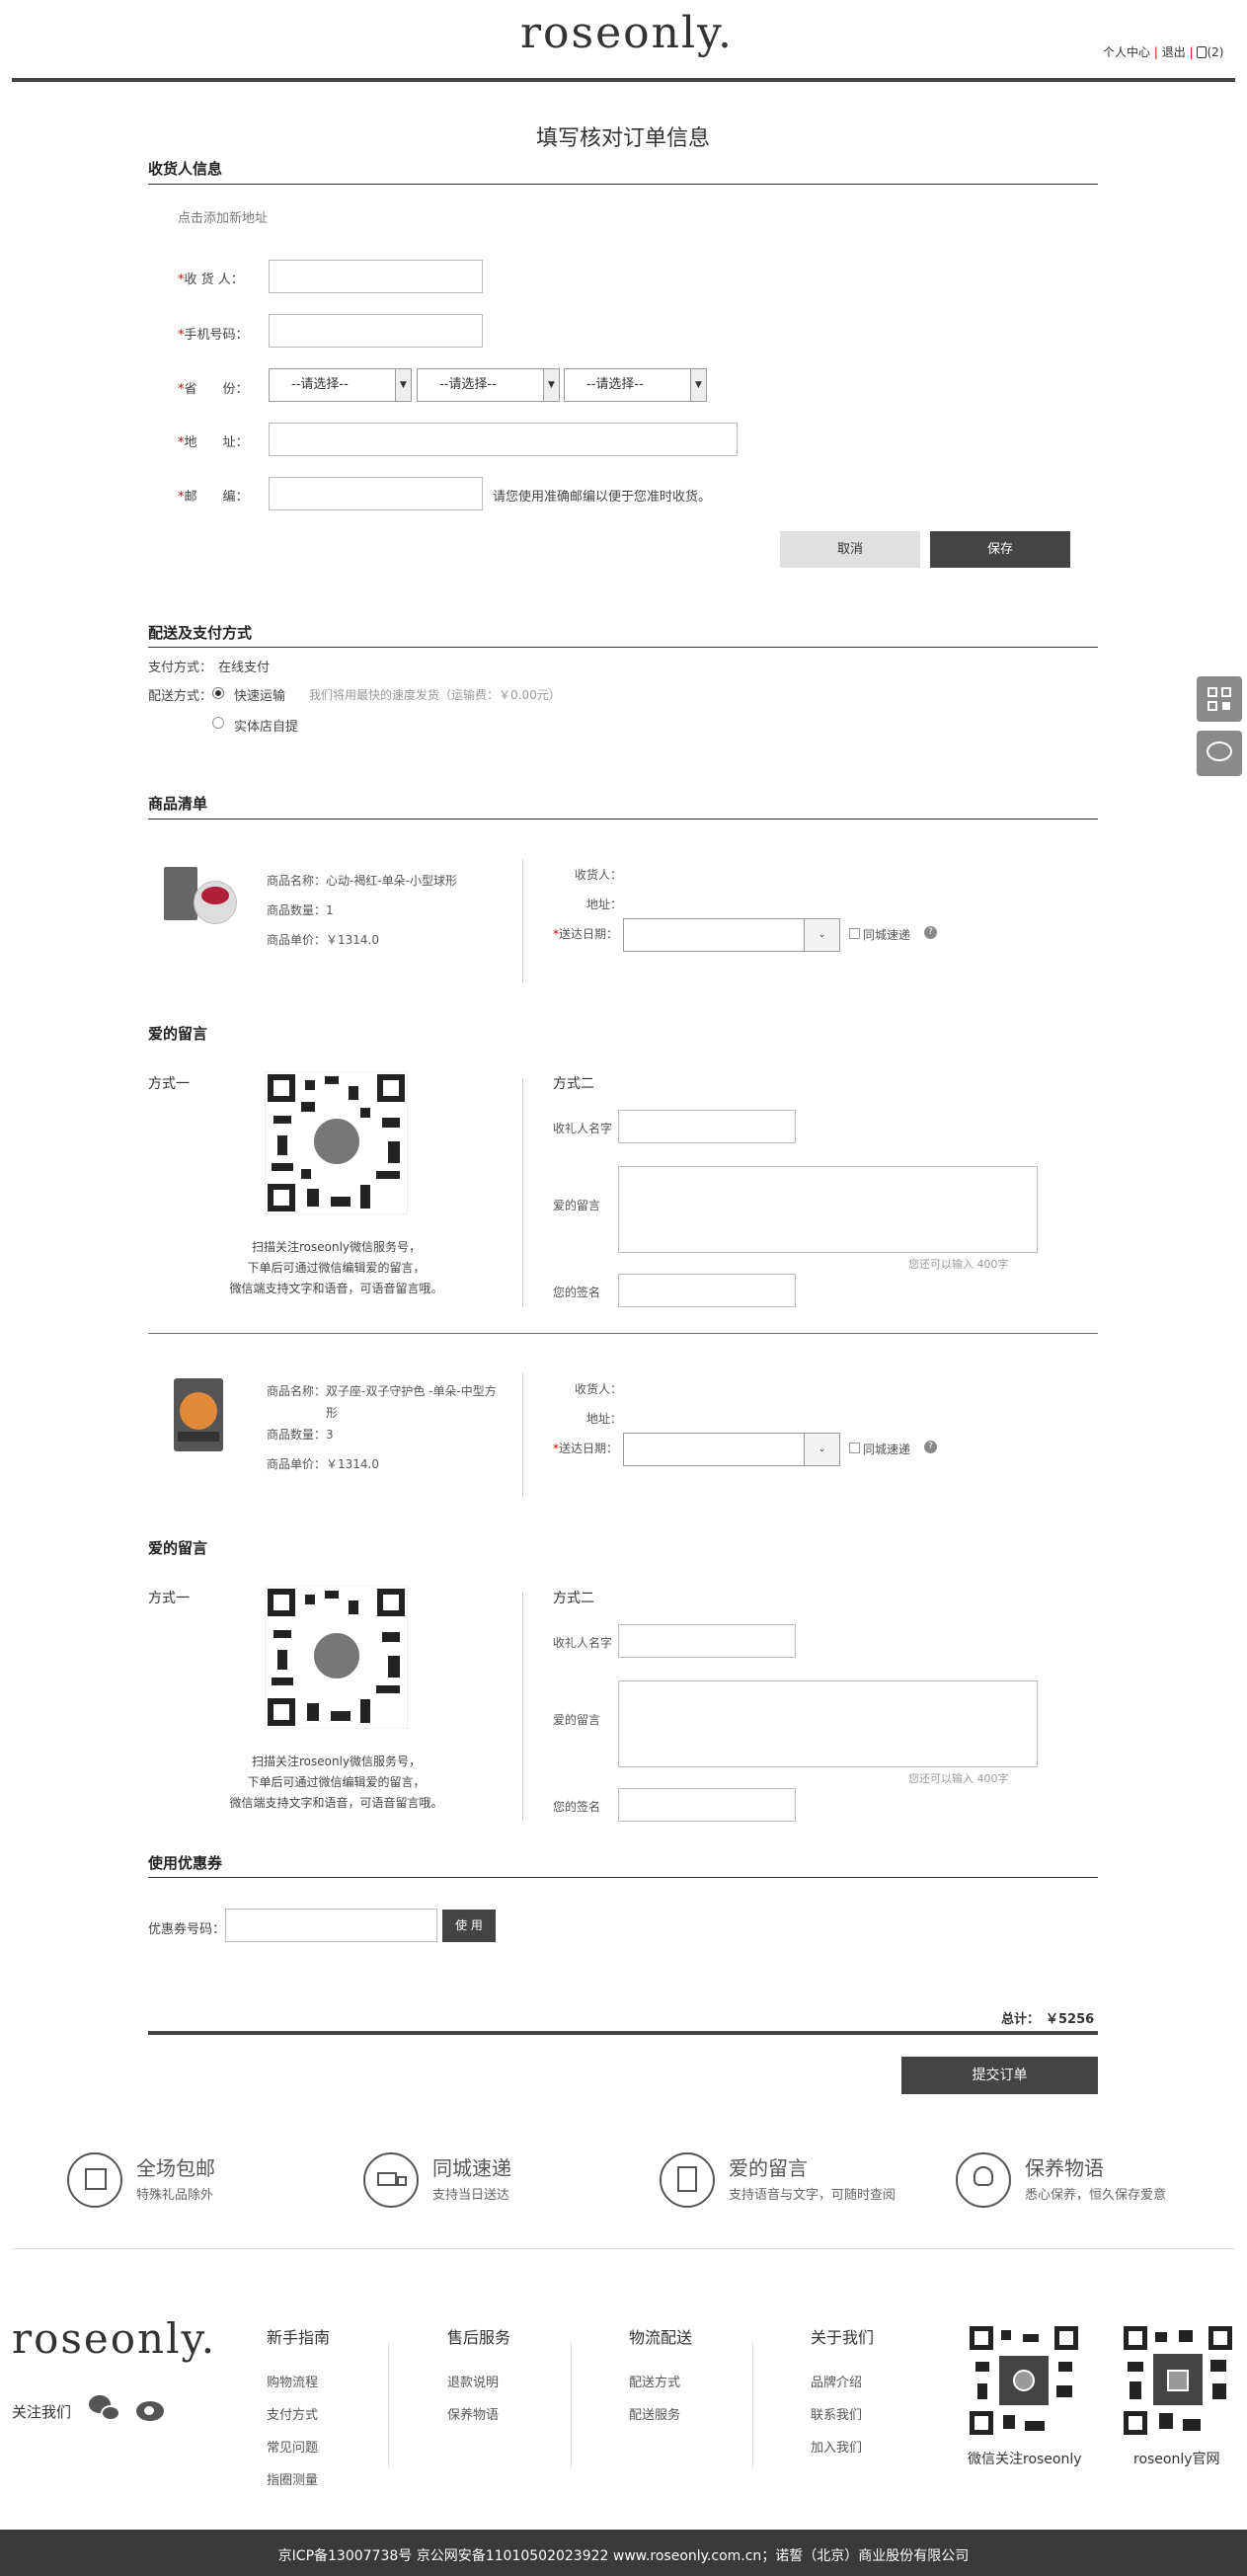  I want to click on address-label: 地址：, so click(605, 1419).